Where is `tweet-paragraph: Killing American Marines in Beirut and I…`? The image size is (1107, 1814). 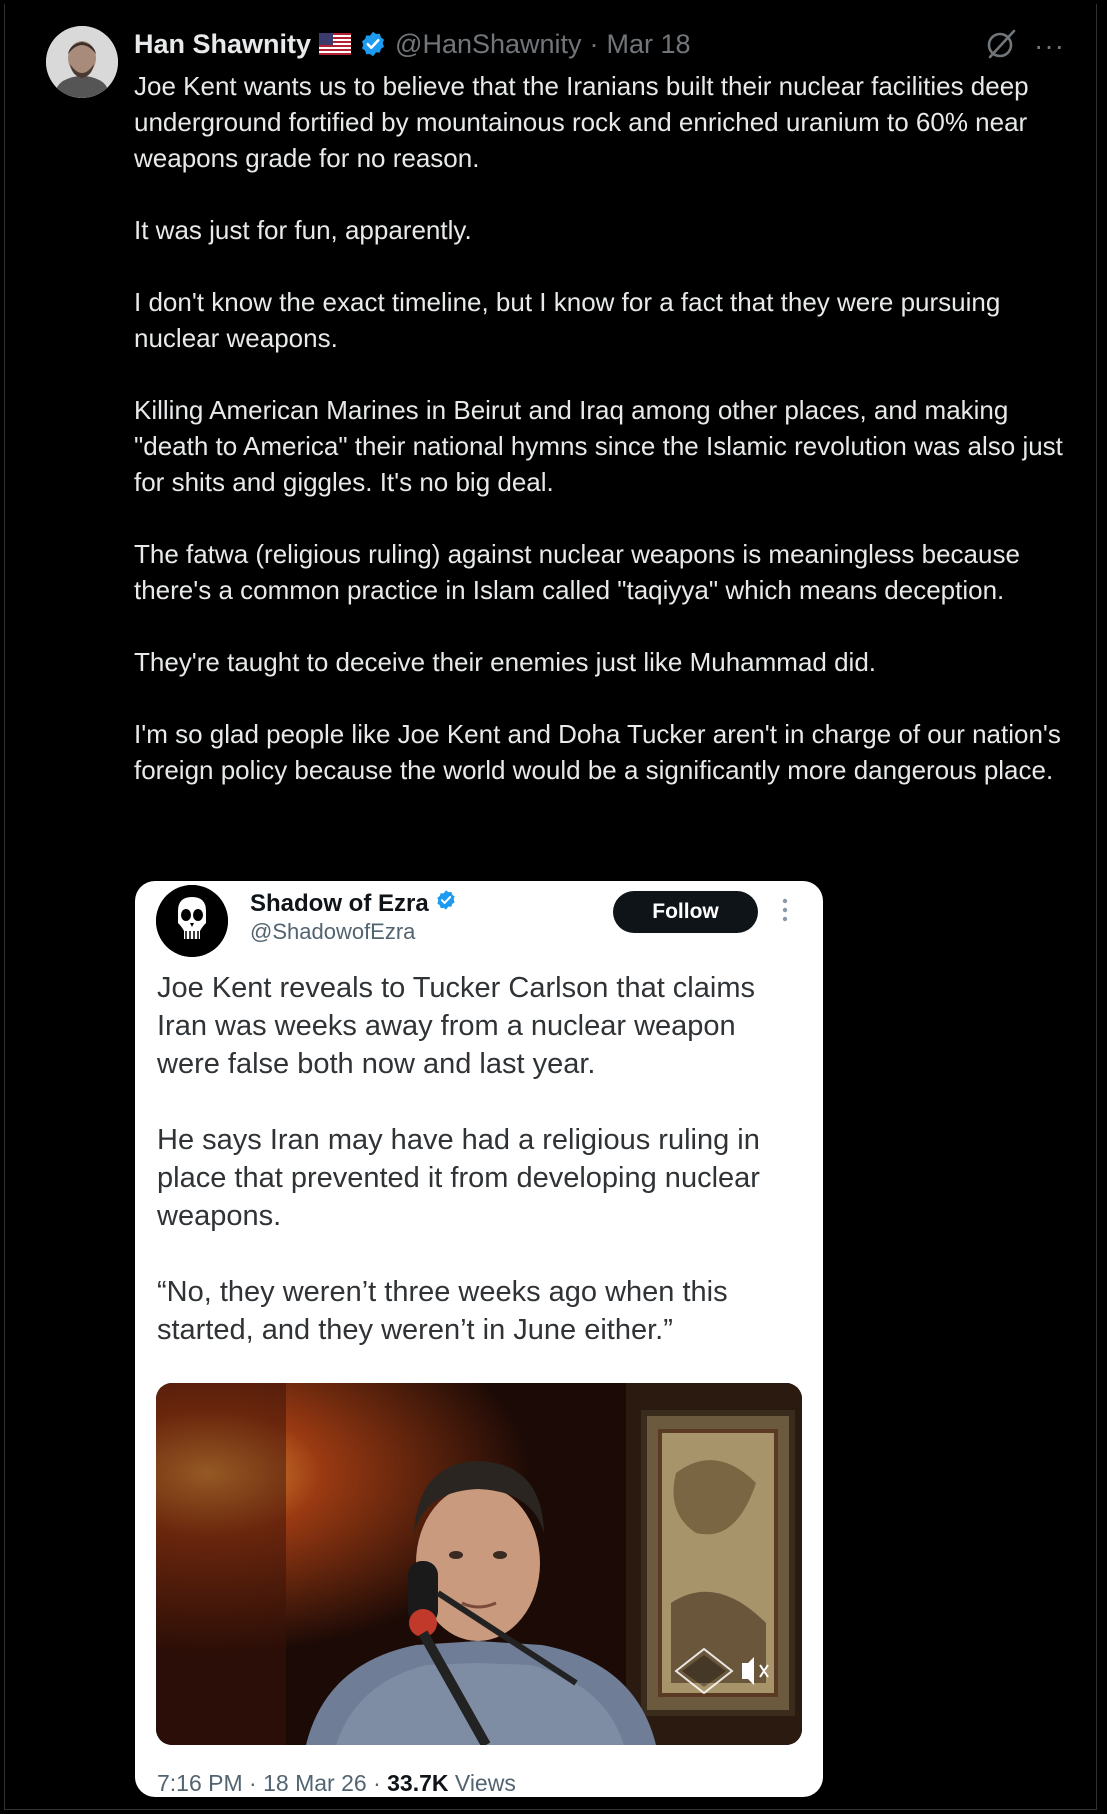 tweet-paragraph: Killing American Marines in Beirut and I… is located at coordinates (598, 446).